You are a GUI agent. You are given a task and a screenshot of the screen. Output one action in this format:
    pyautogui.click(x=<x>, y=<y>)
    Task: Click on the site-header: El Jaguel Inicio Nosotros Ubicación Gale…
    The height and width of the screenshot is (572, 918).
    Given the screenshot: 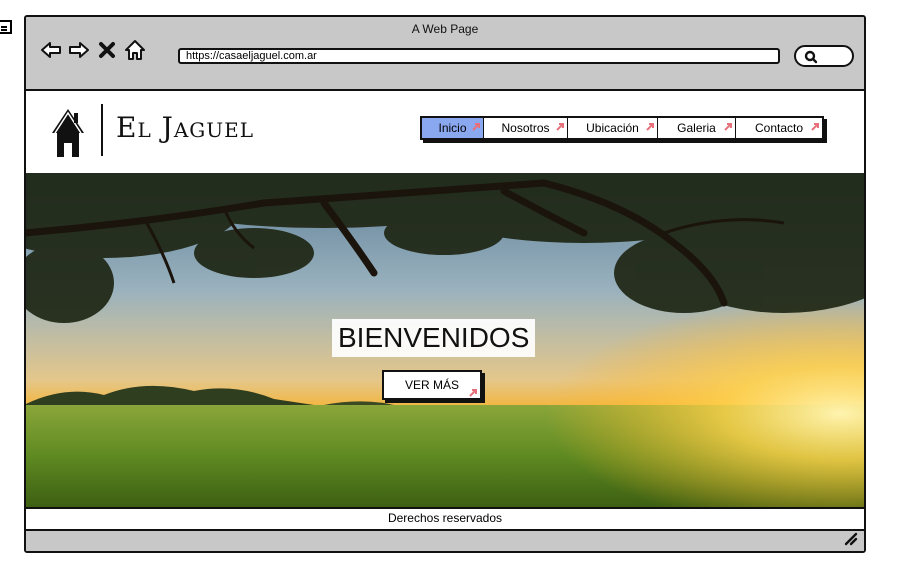 What is the action you would take?
    pyautogui.click(x=445, y=132)
    